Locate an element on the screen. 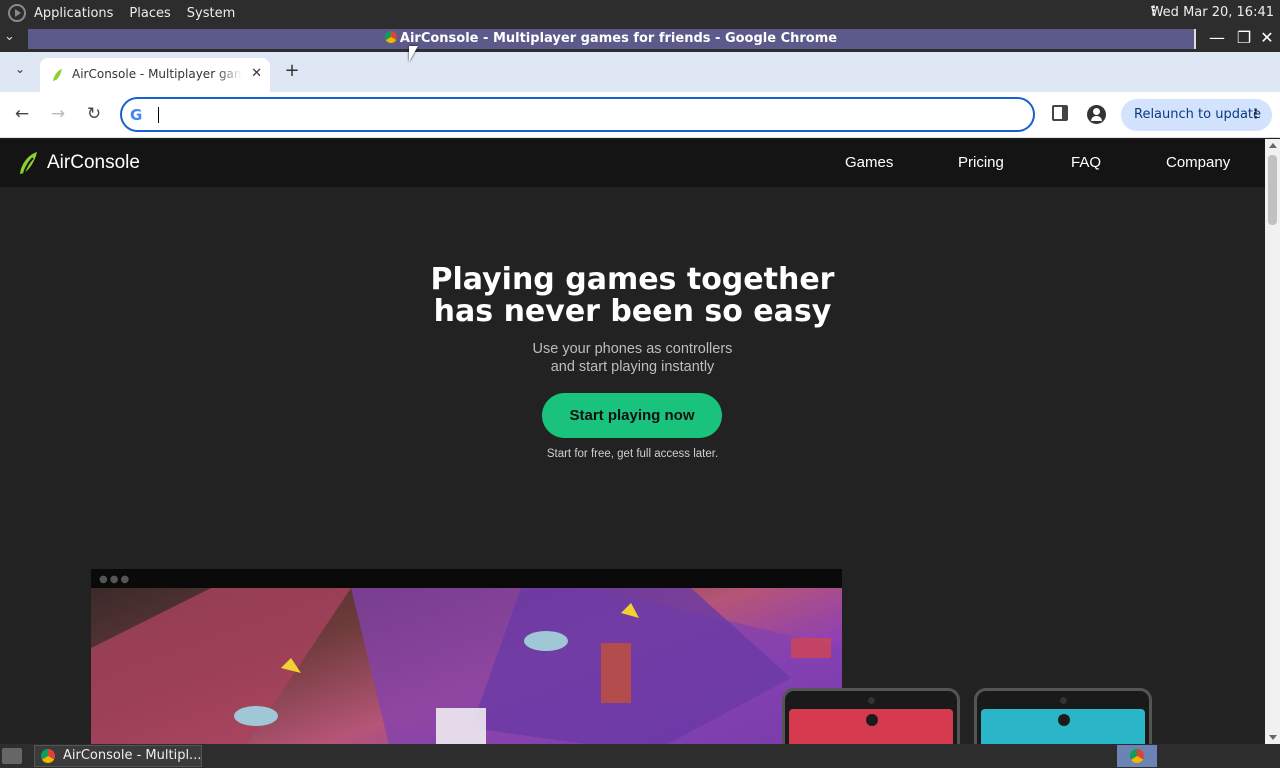 This screenshot has height=768, width=1280. nav-company: Company is located at coordinates (1198, 162).